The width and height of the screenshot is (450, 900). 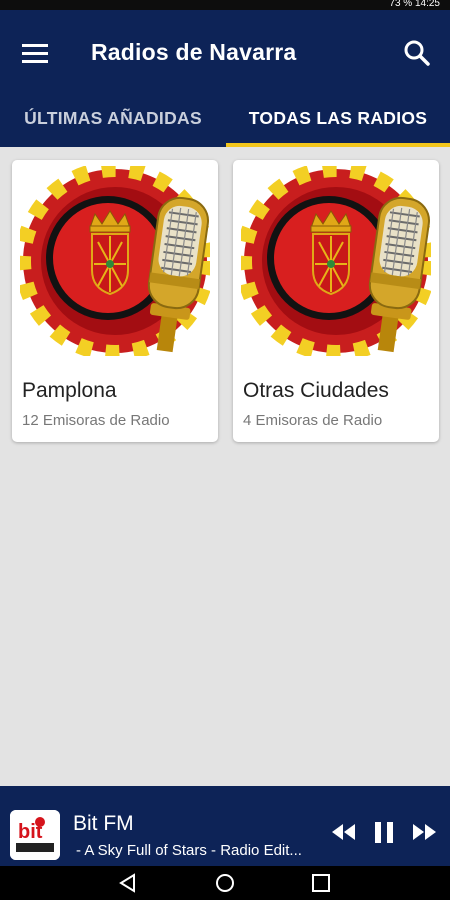 I want to click on home-icon, so click(x=225, y=883).